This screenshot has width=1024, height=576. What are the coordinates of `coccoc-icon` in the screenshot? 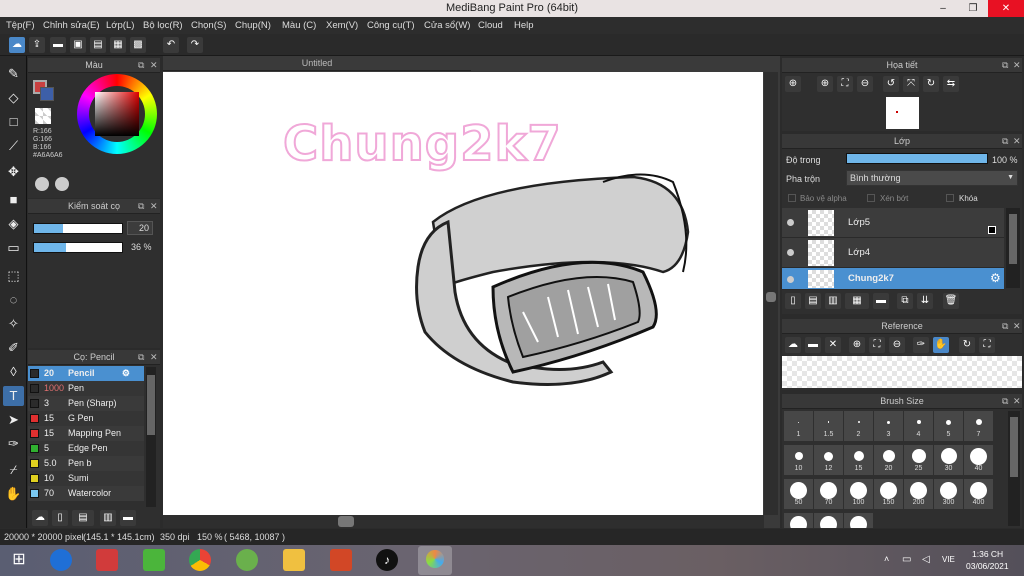 It's located at (247, 560).